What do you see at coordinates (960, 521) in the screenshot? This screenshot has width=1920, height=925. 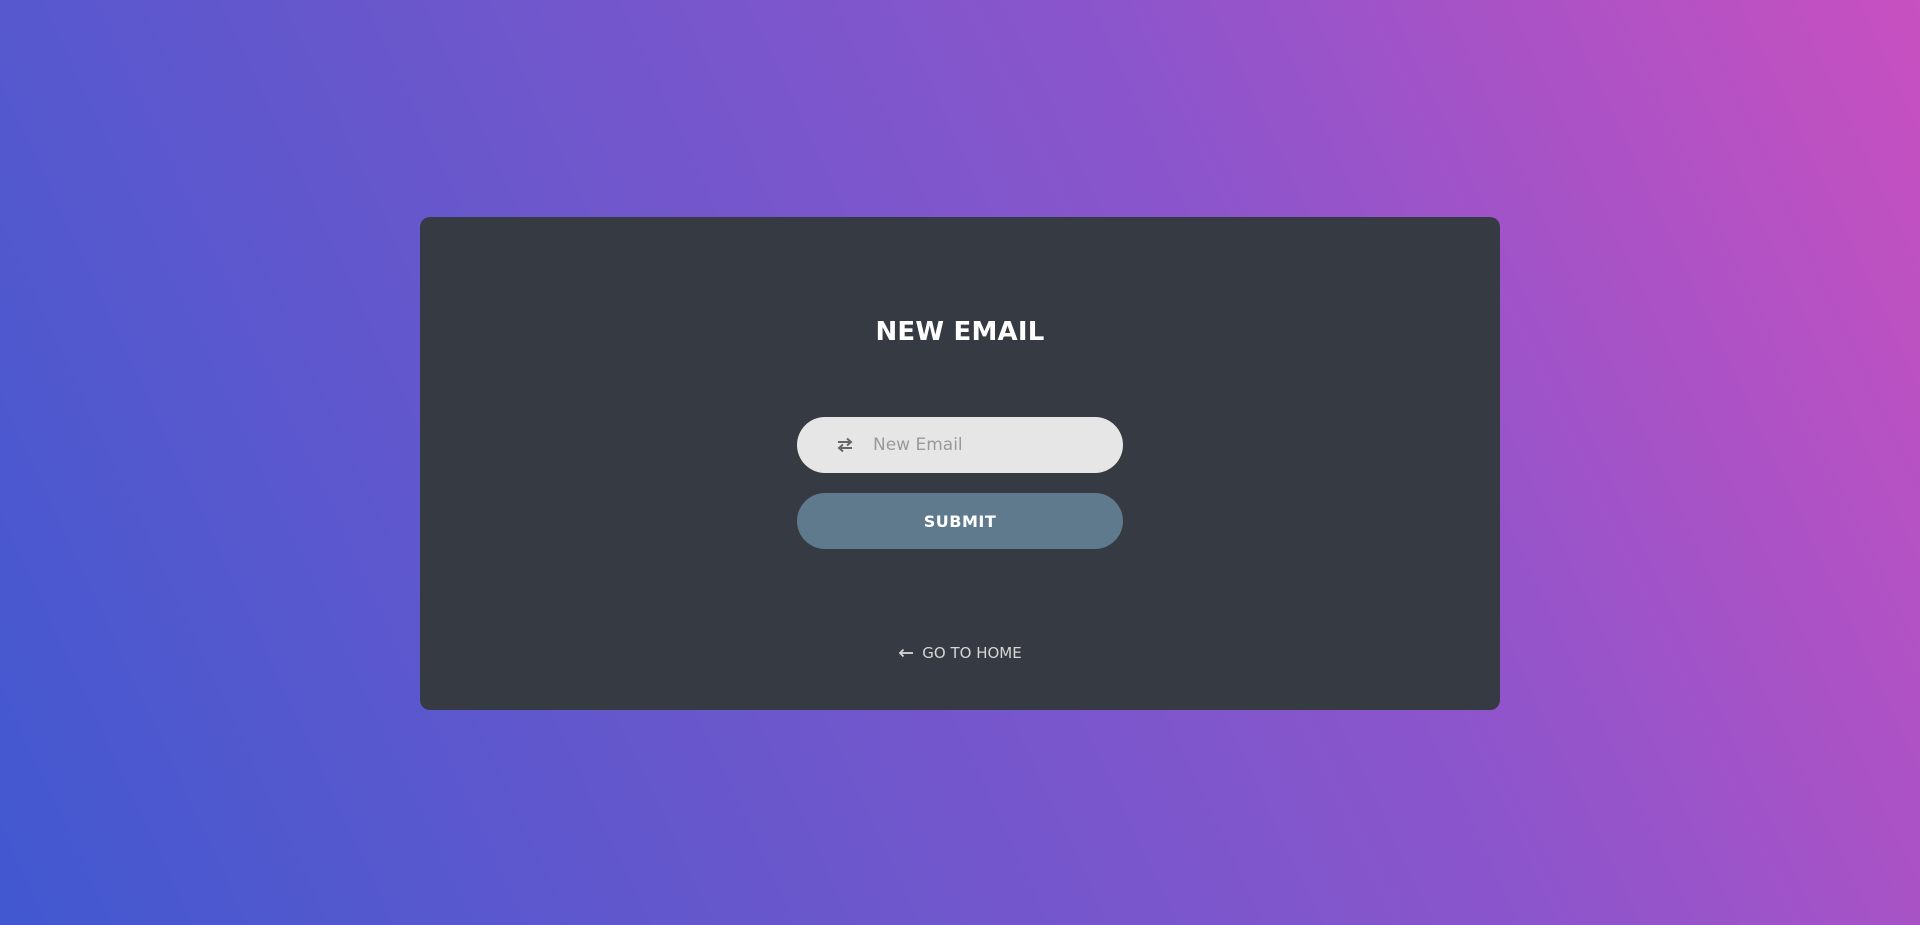 I see `submit-button: SUBMIT` at bounding box center [960, 521].